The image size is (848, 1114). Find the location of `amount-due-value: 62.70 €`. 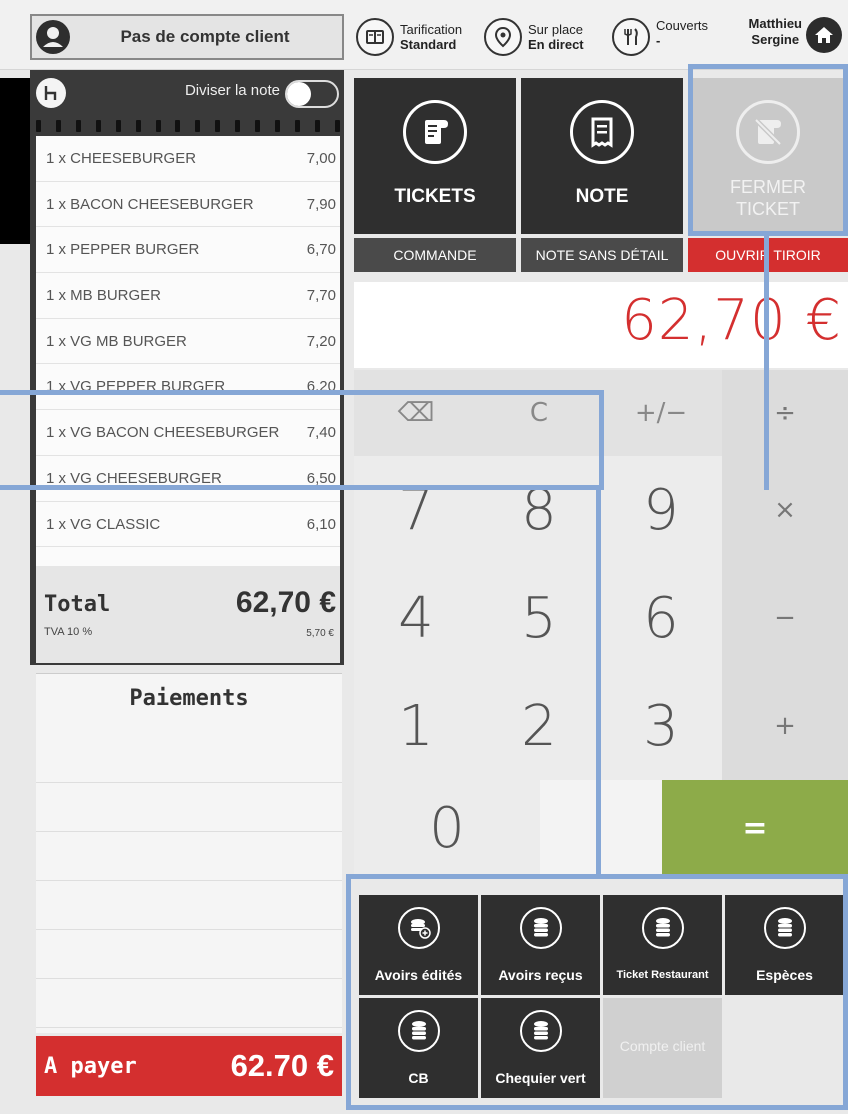

amount-due-value: 62.70 € is located at coordinates (282, 1065).